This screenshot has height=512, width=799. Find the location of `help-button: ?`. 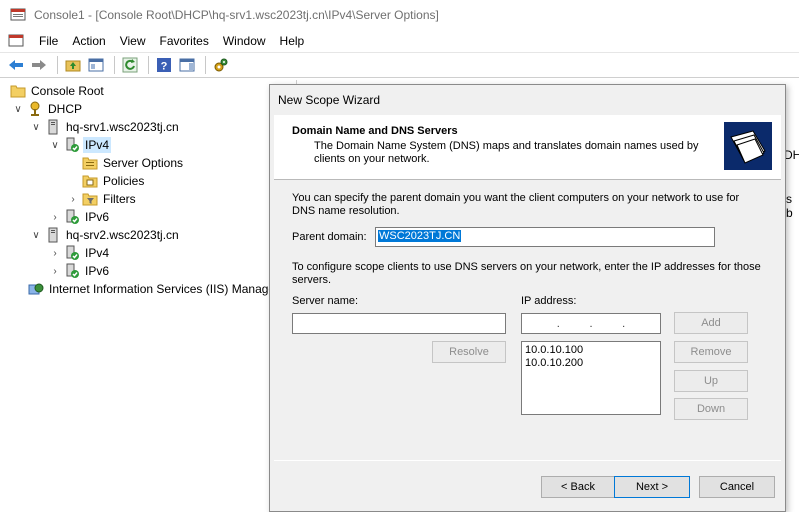

help-button: ? is located at coordinates (164, 65).